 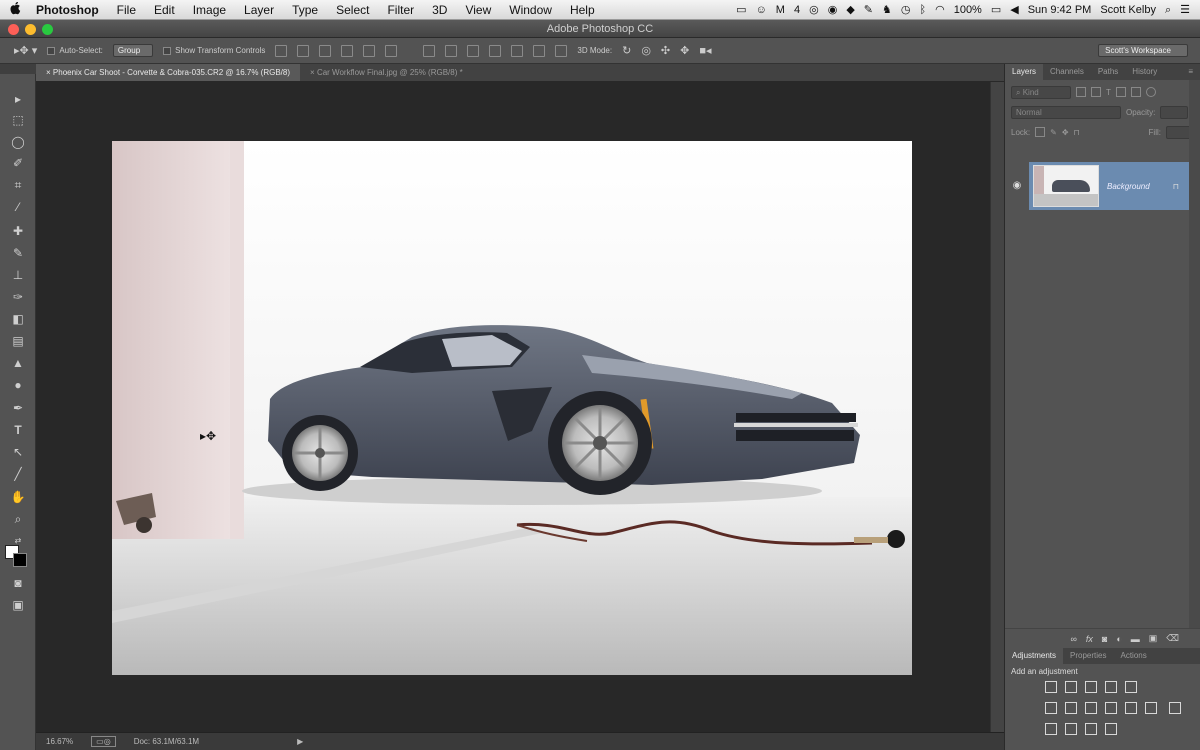 I want to click on align-vcenter-icon, so click(x=303, y=50).